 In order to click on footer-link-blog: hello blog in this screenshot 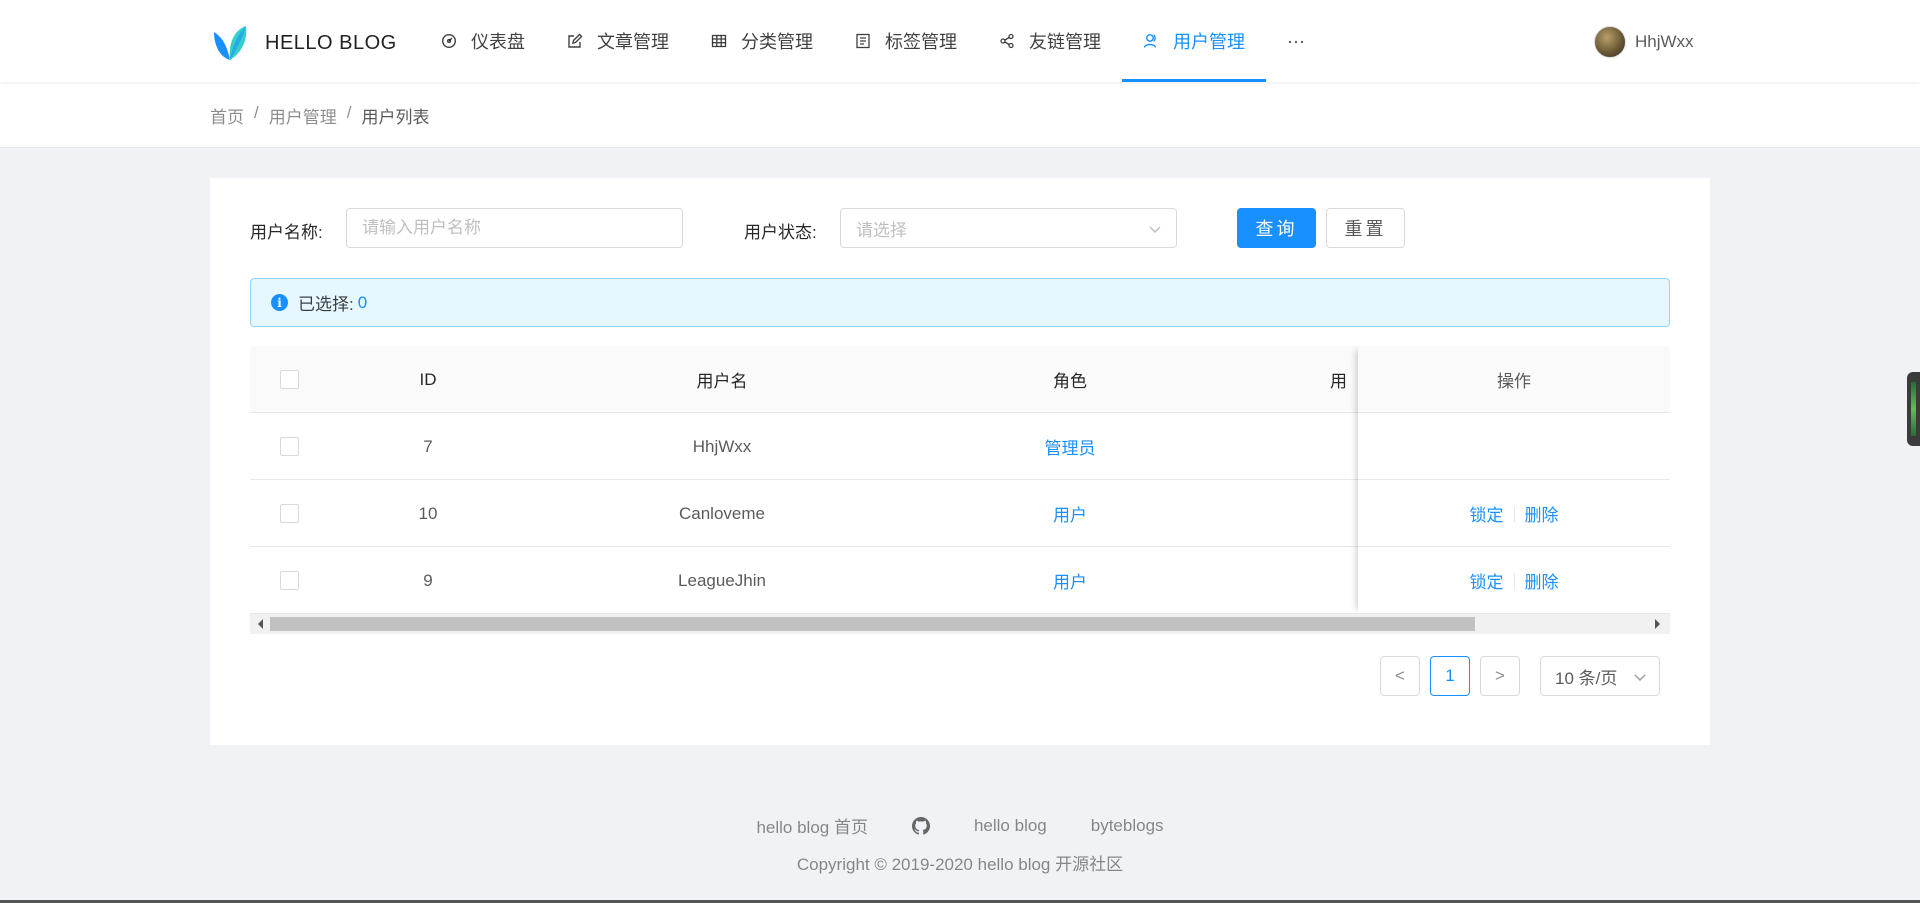, I will do `click(1010, 825)`.